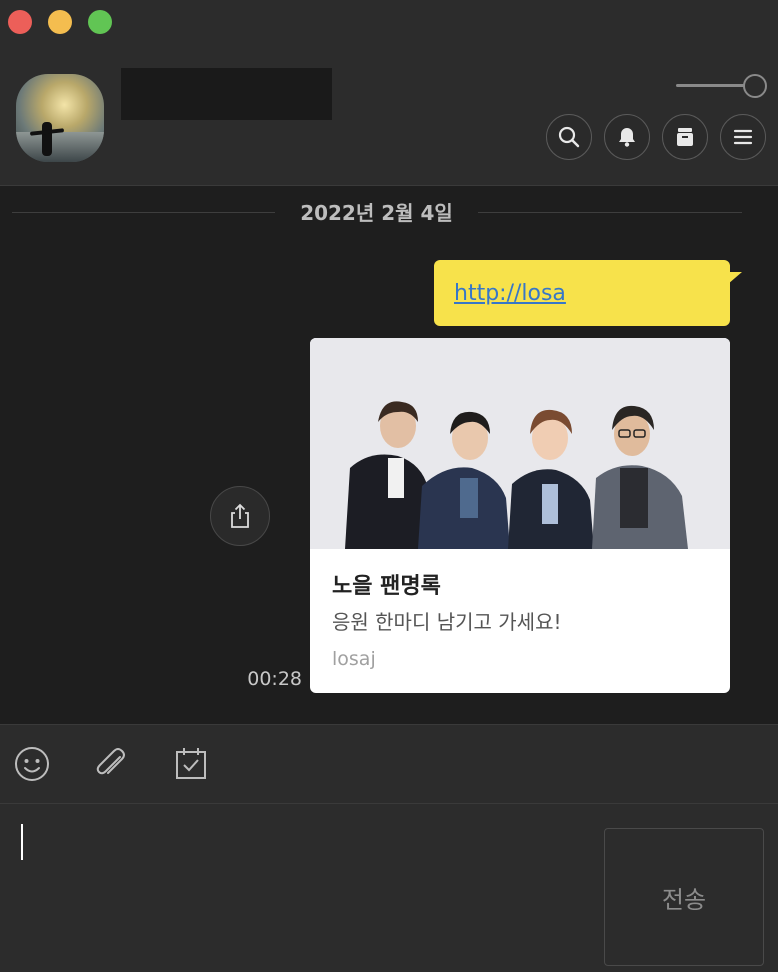 The image size is (778, 972). I want to click on emoticon-button, so click(32, 764).